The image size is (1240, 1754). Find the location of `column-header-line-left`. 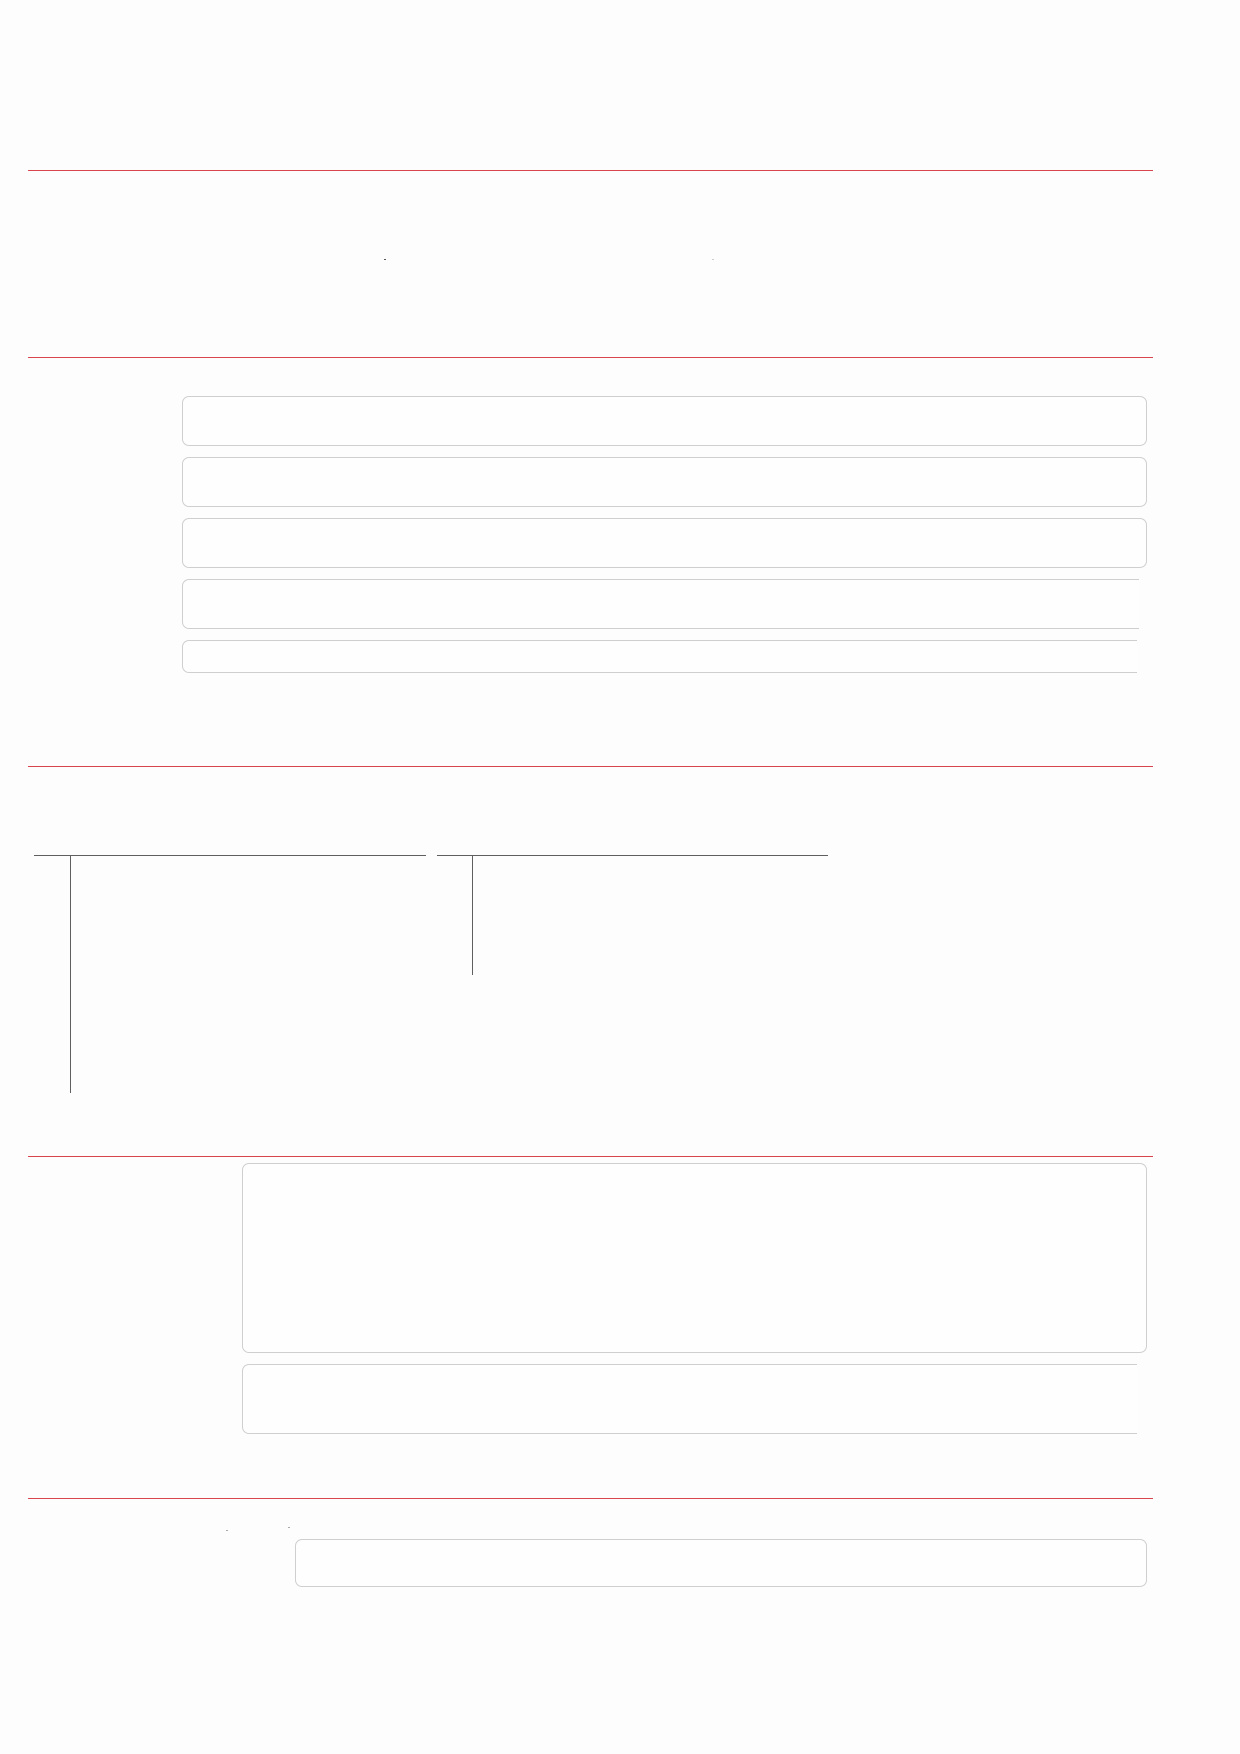

column-header-line-left is located at coordinates (230, 855).